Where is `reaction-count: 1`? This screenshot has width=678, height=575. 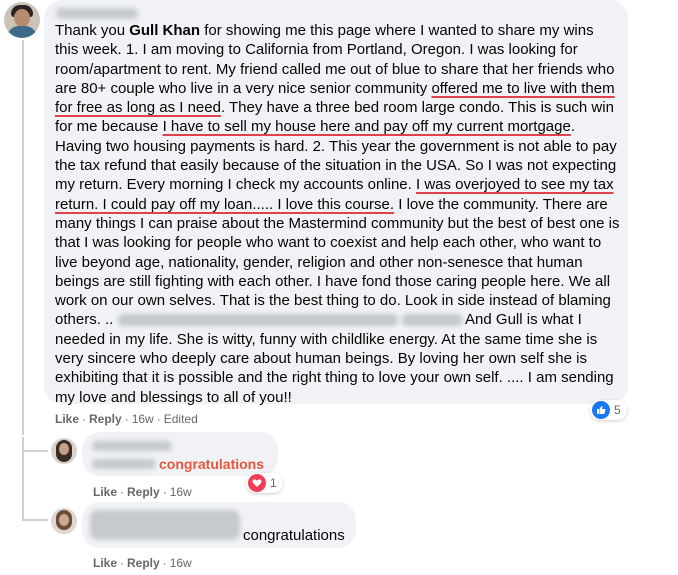 reaction-count: 1 is located at coordinates (273, 483).